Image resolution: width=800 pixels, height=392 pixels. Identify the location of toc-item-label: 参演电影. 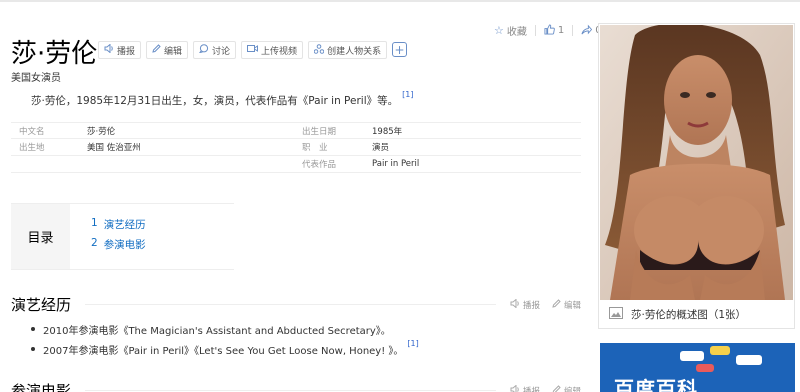
(124, 245).